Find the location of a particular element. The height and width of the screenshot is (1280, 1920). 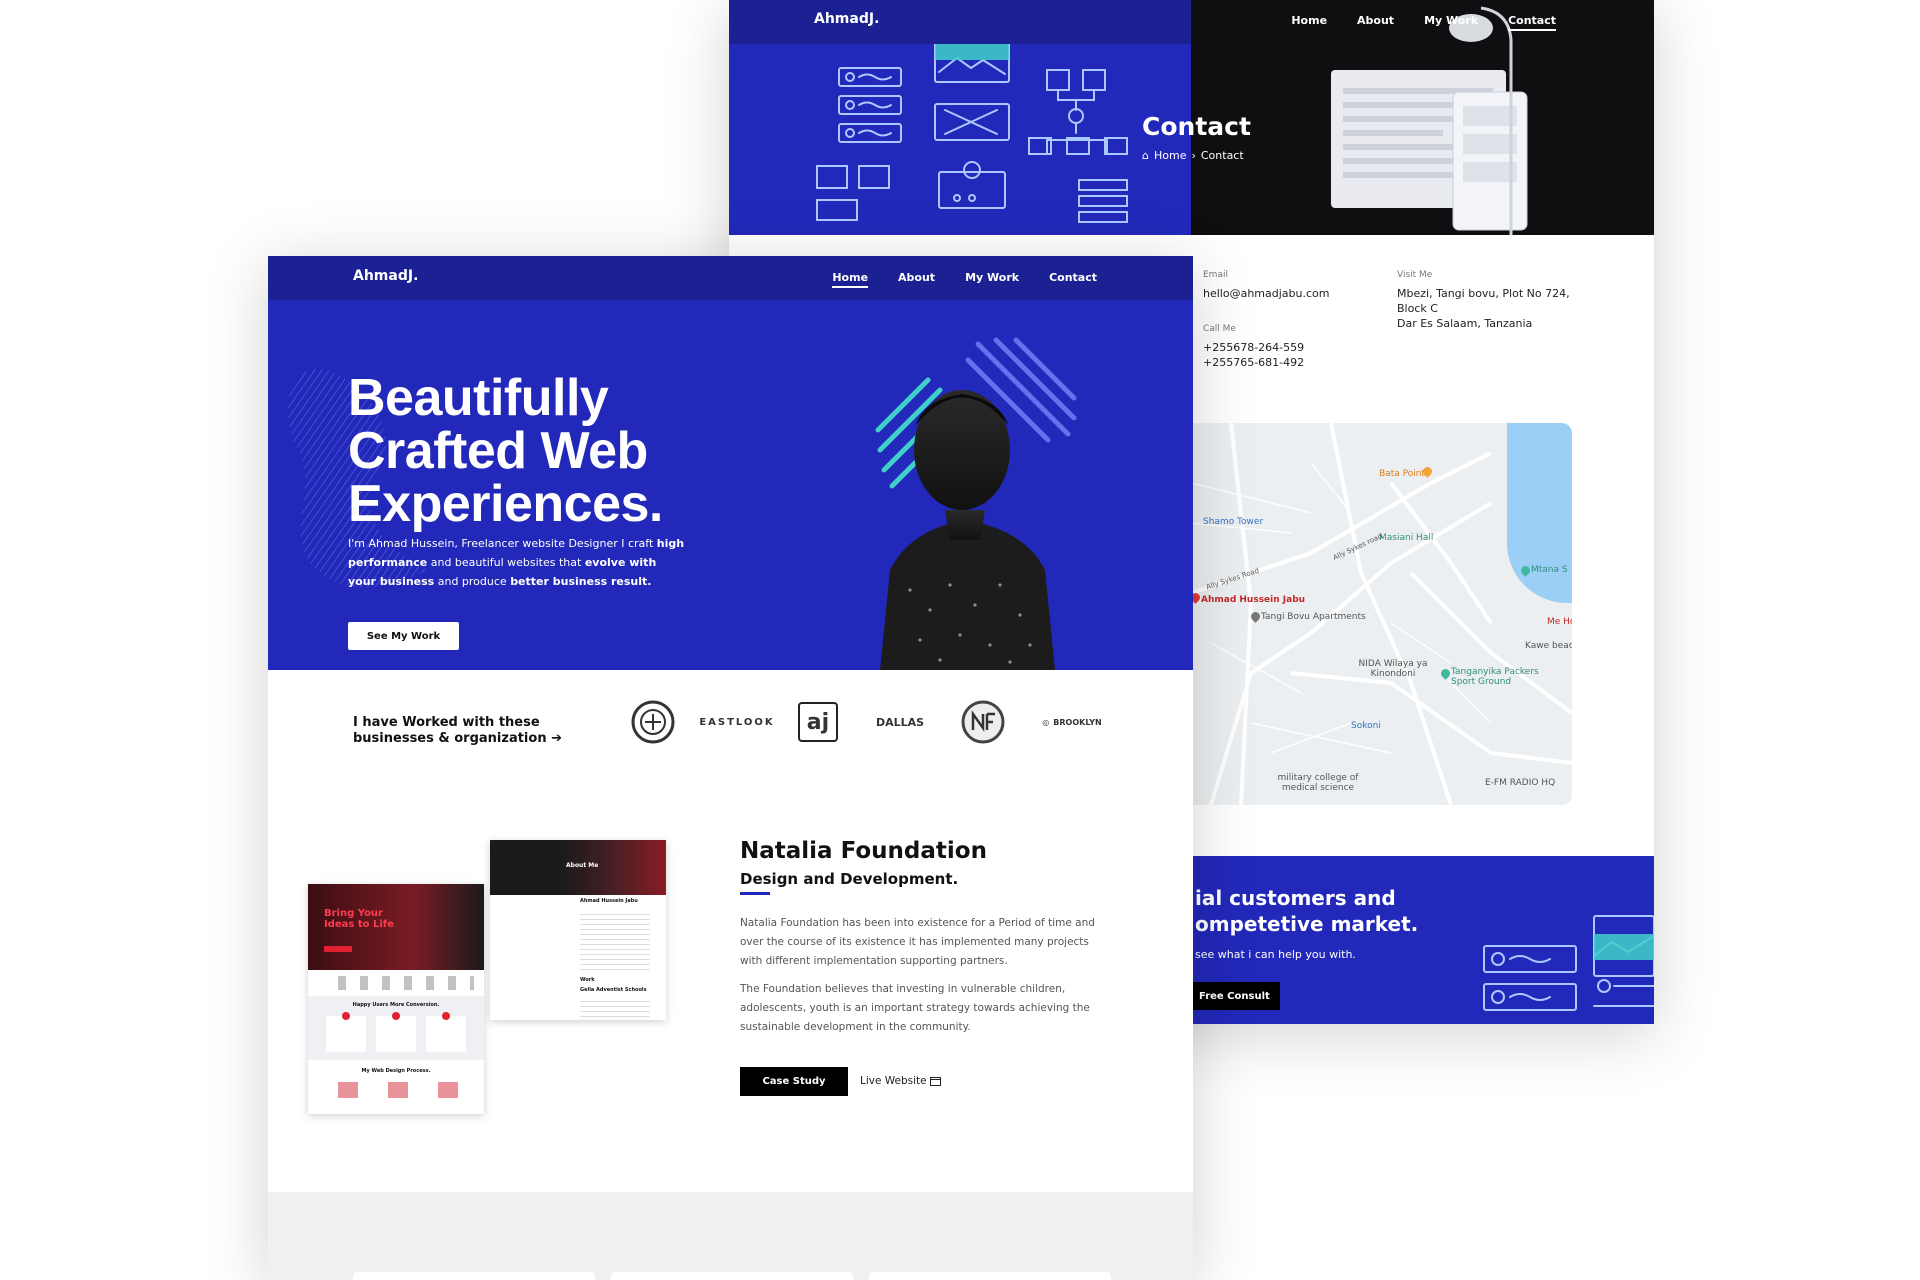

hero-title: Beautifully Crafted Web Experiences. is located at coordinates (558, 451).